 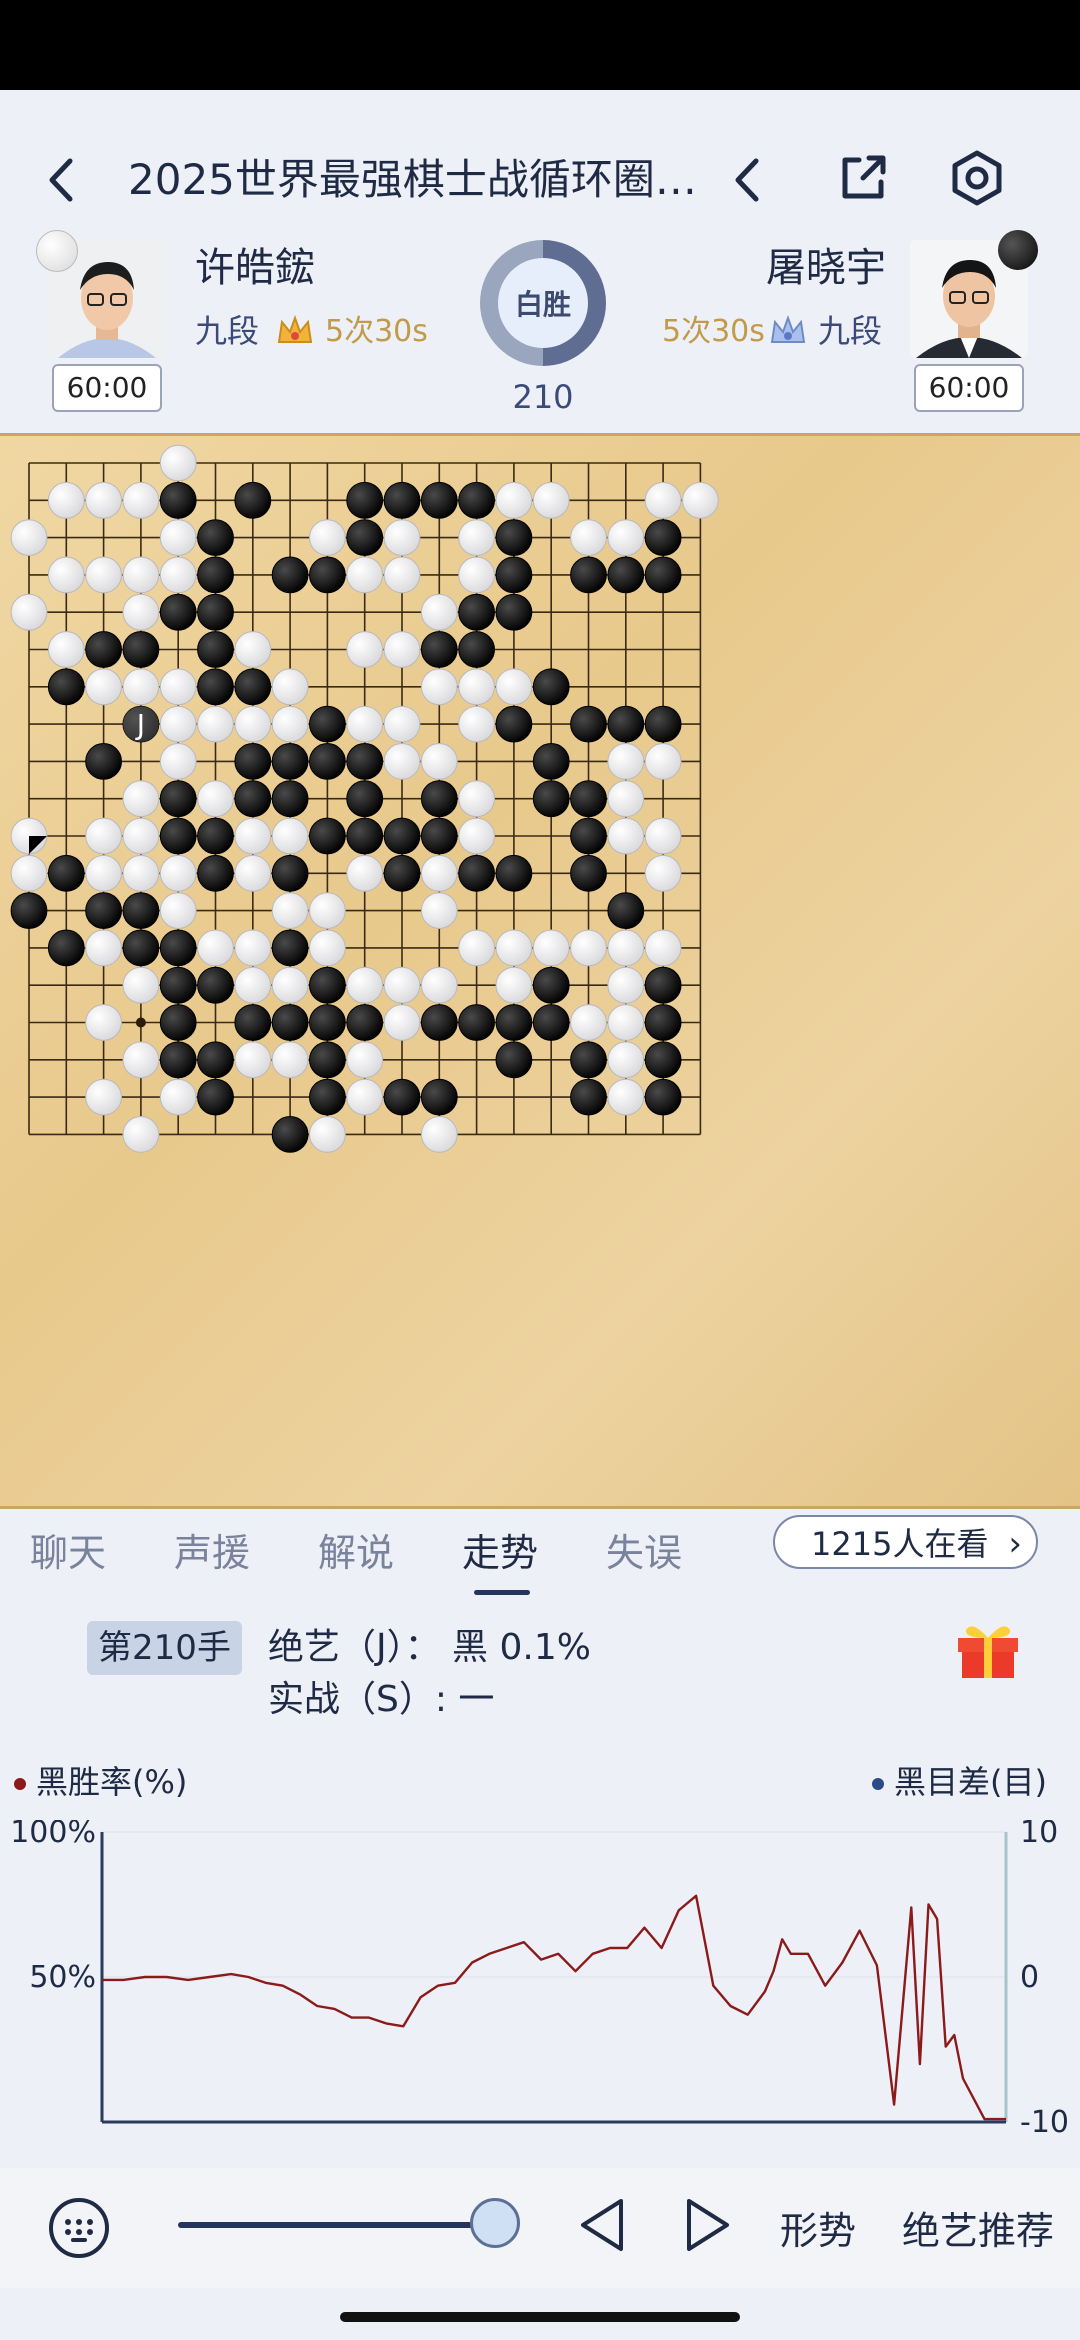 What do you see at coordinates (62, 180) in the screenshot?
I see `back-arrow-icon` at bounding box center [62, 180].